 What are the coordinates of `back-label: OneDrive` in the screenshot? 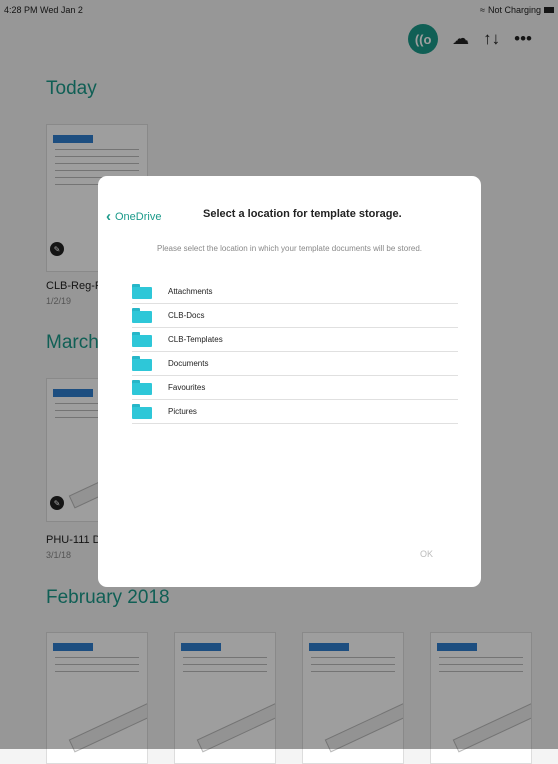 It's located at (138, 216).